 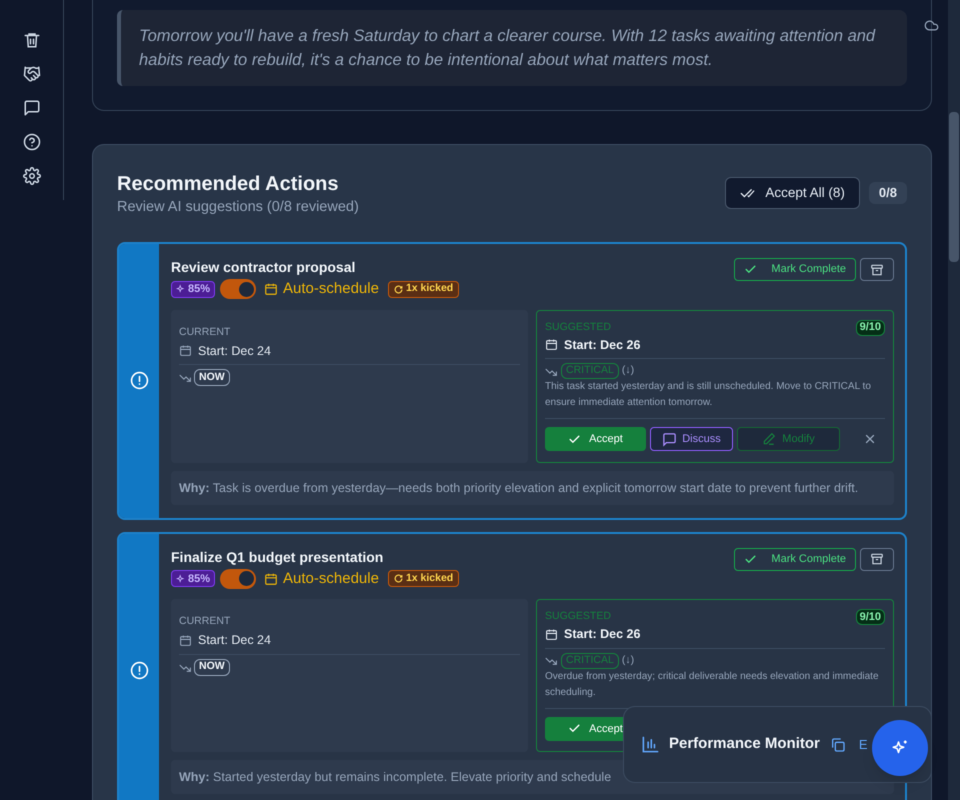 What do you see at coordinates (931, 25) in the screenshot?
I see `cloud-icon` at bounding box center [931, 25].